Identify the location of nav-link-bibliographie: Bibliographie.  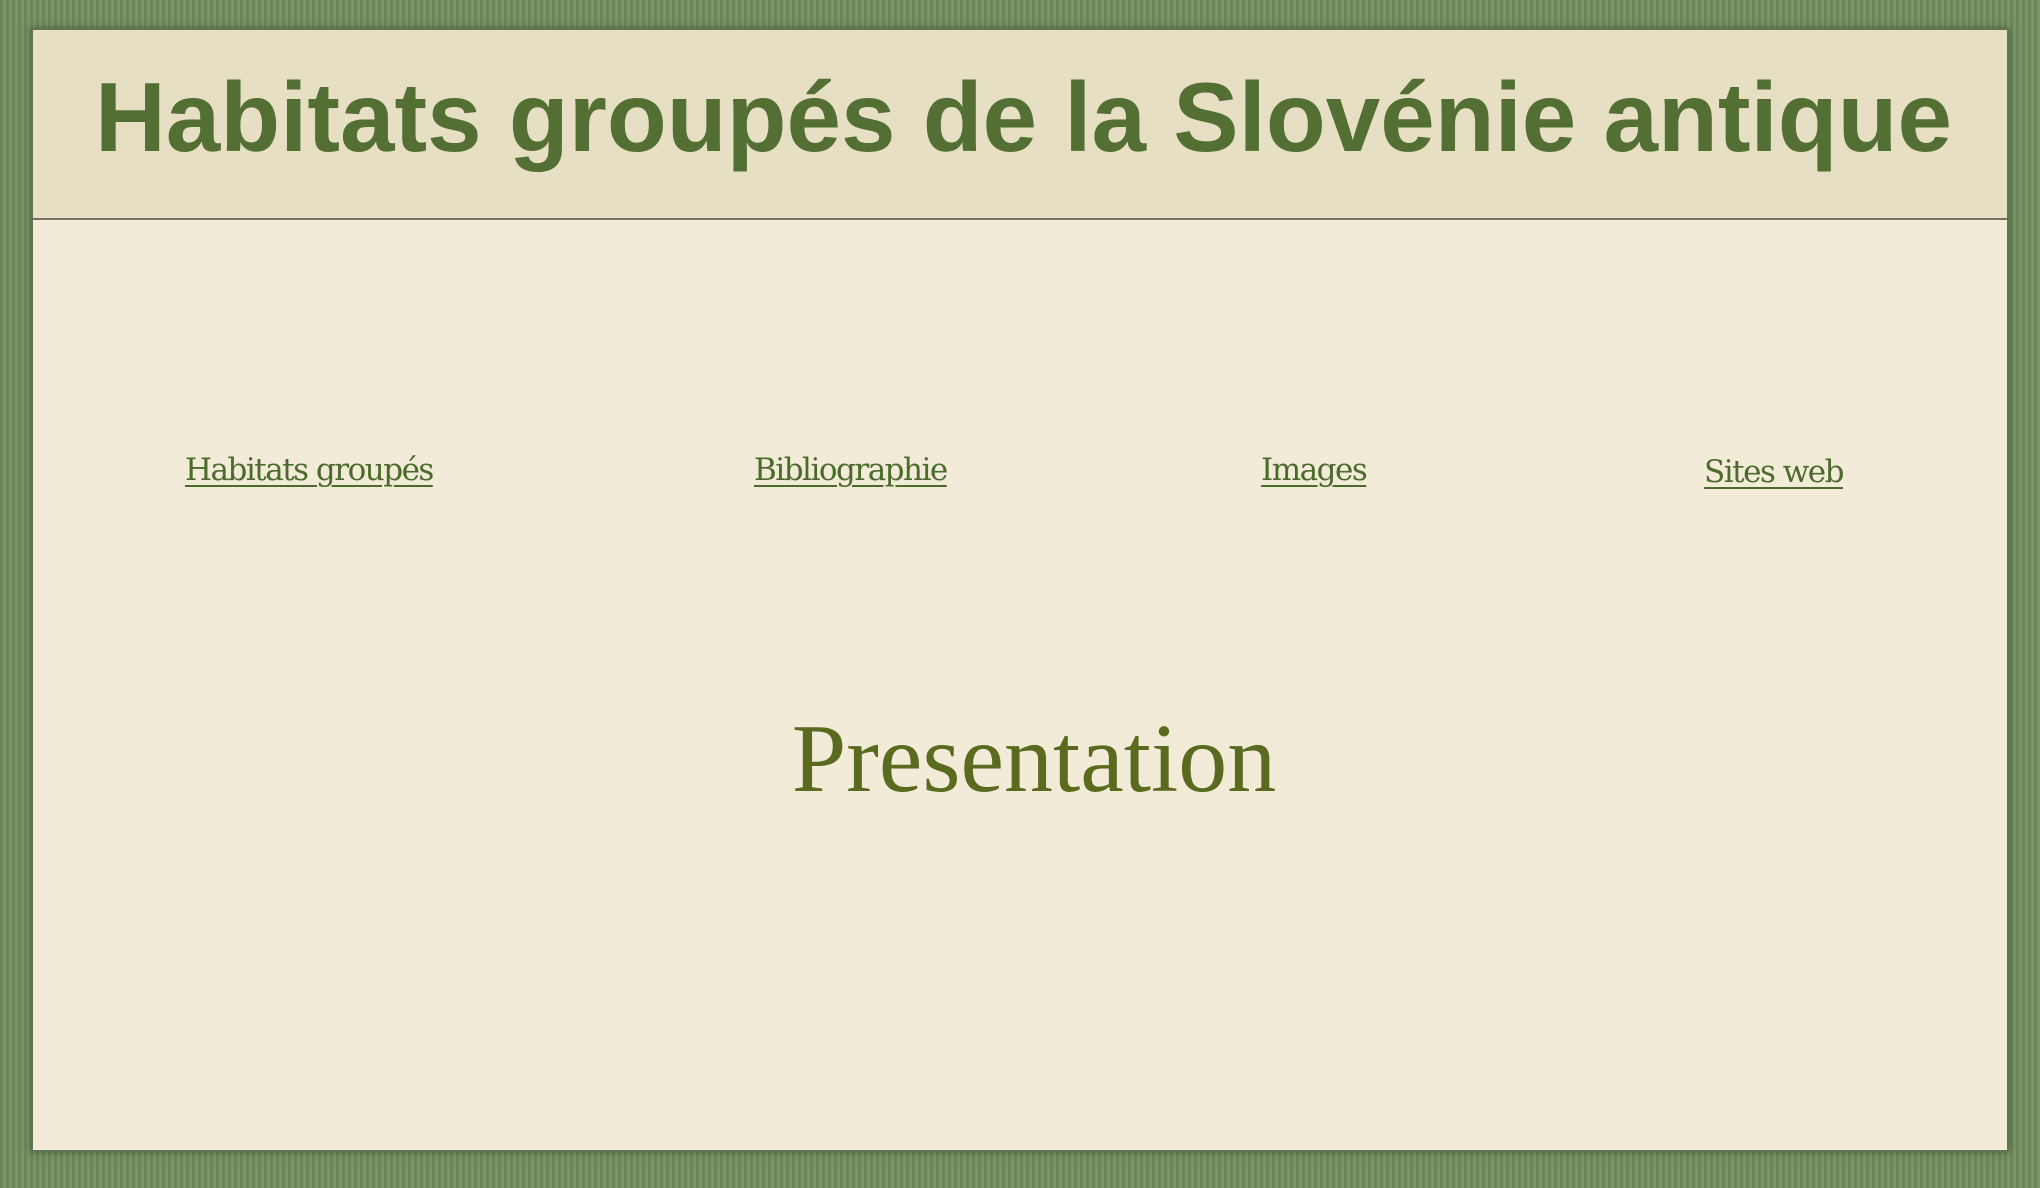
(851, 470).